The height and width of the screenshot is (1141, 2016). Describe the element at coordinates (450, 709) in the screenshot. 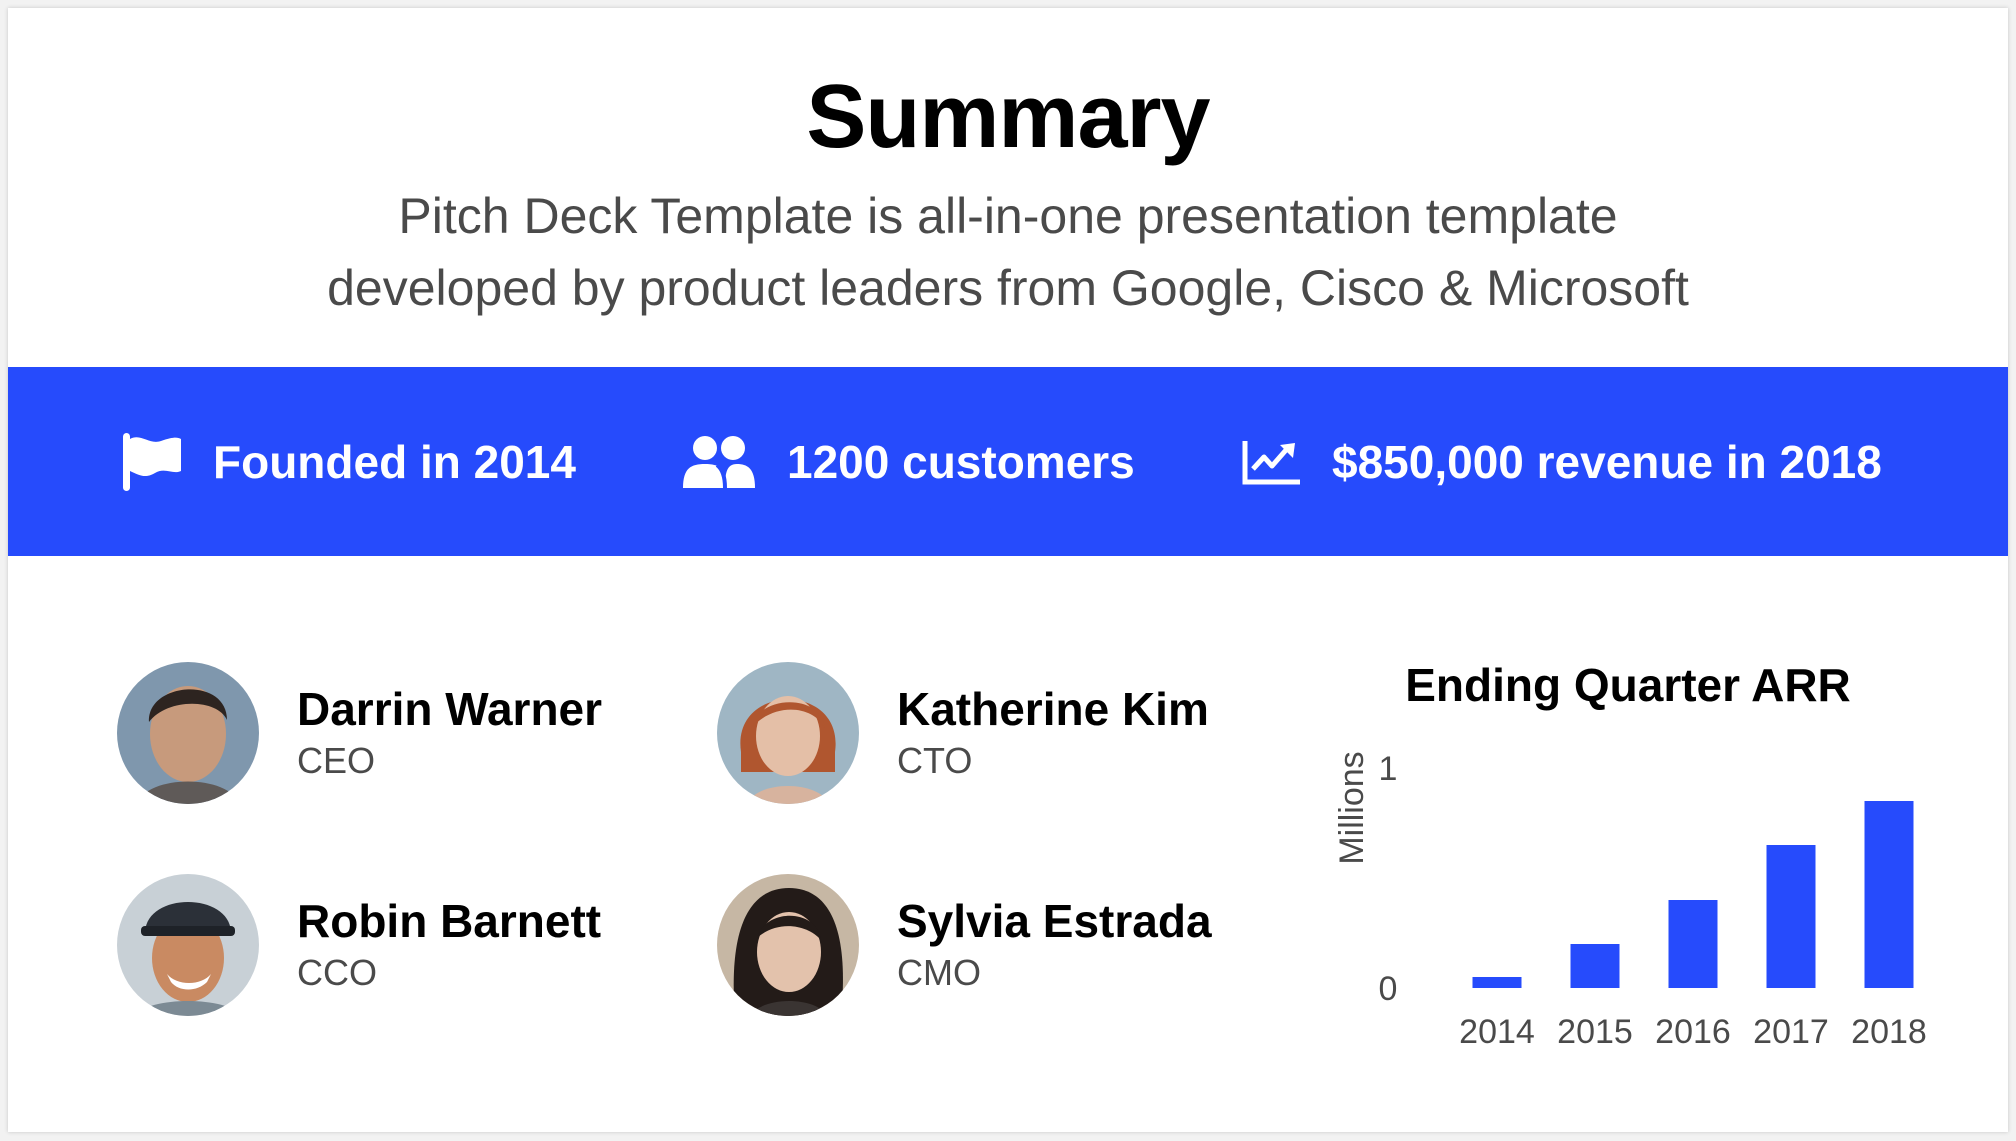

I see `member-name: Darrin Warner` at that location.